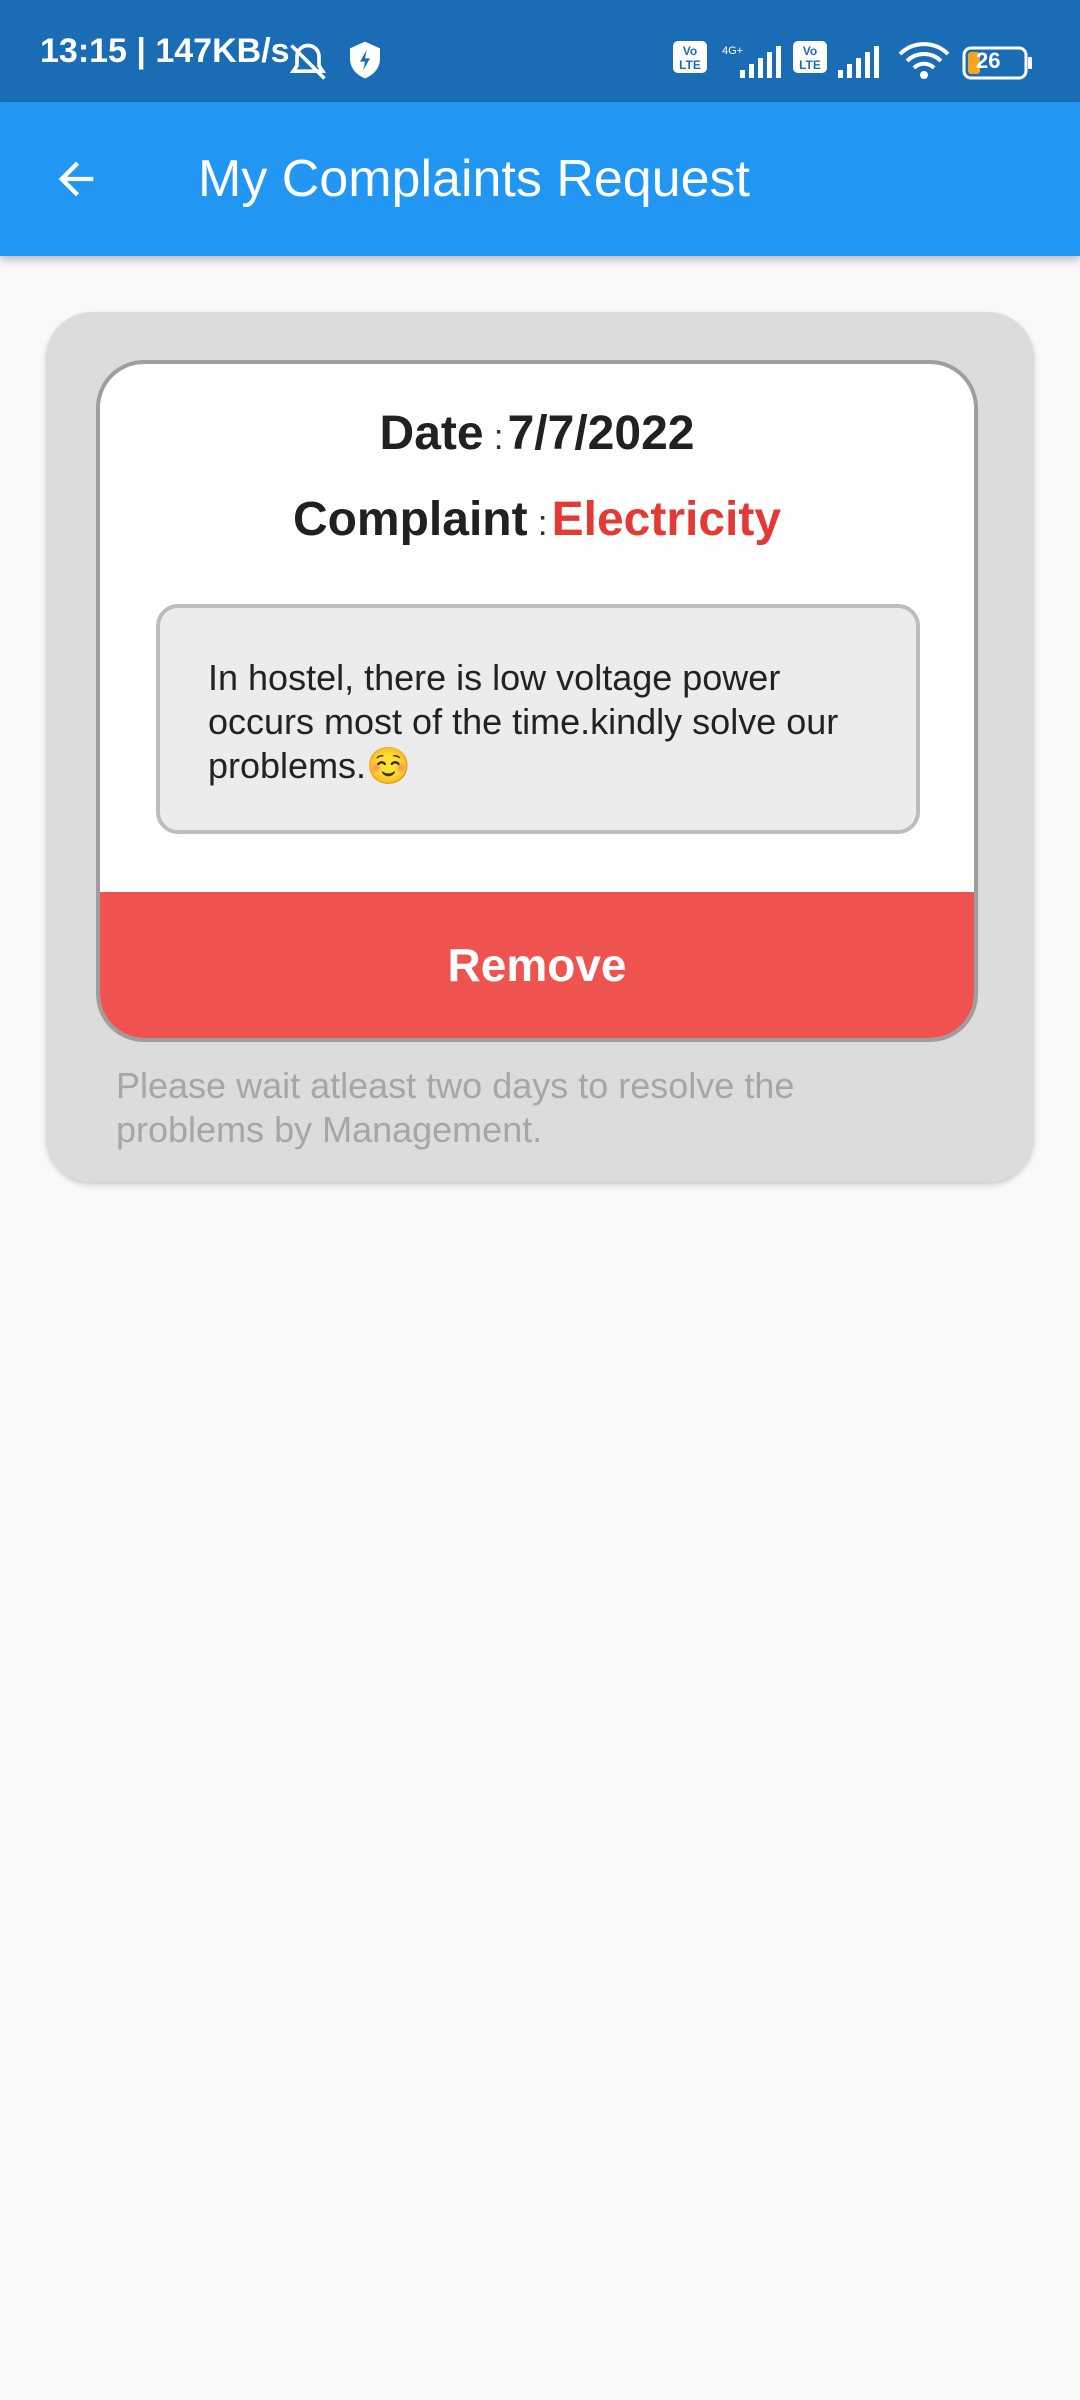  I want to click on battery-level: 26, so click(988, 60).